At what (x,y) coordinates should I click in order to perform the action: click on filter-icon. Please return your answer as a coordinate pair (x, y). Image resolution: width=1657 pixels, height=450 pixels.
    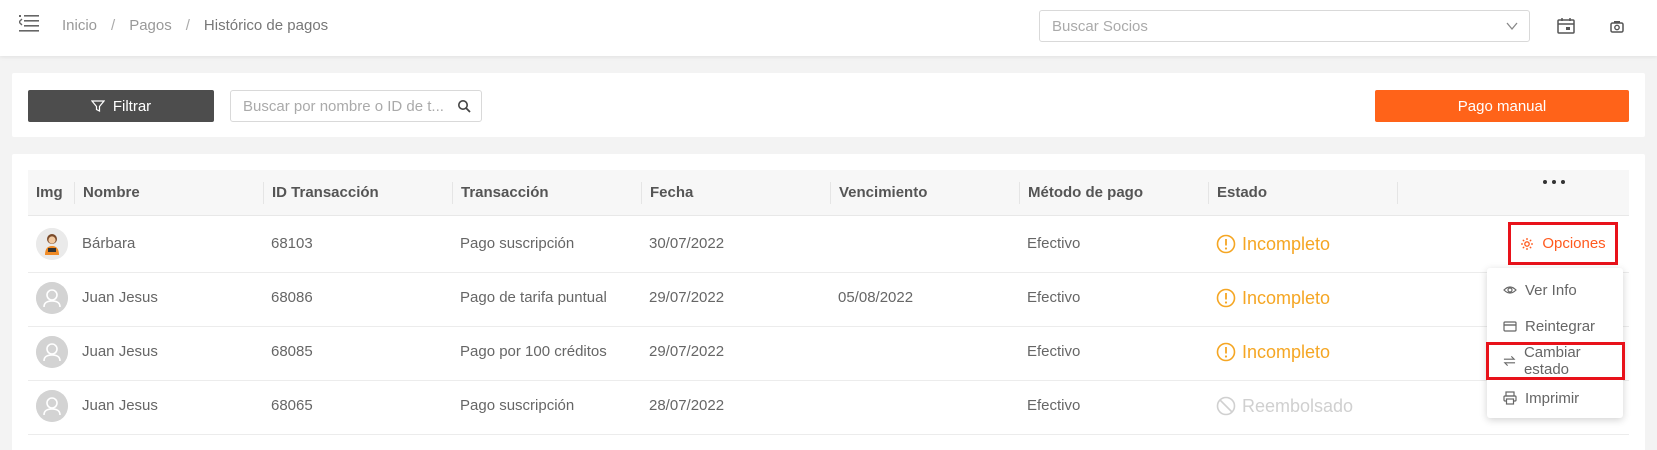
    Looking at the image, I should click on (97, 106).